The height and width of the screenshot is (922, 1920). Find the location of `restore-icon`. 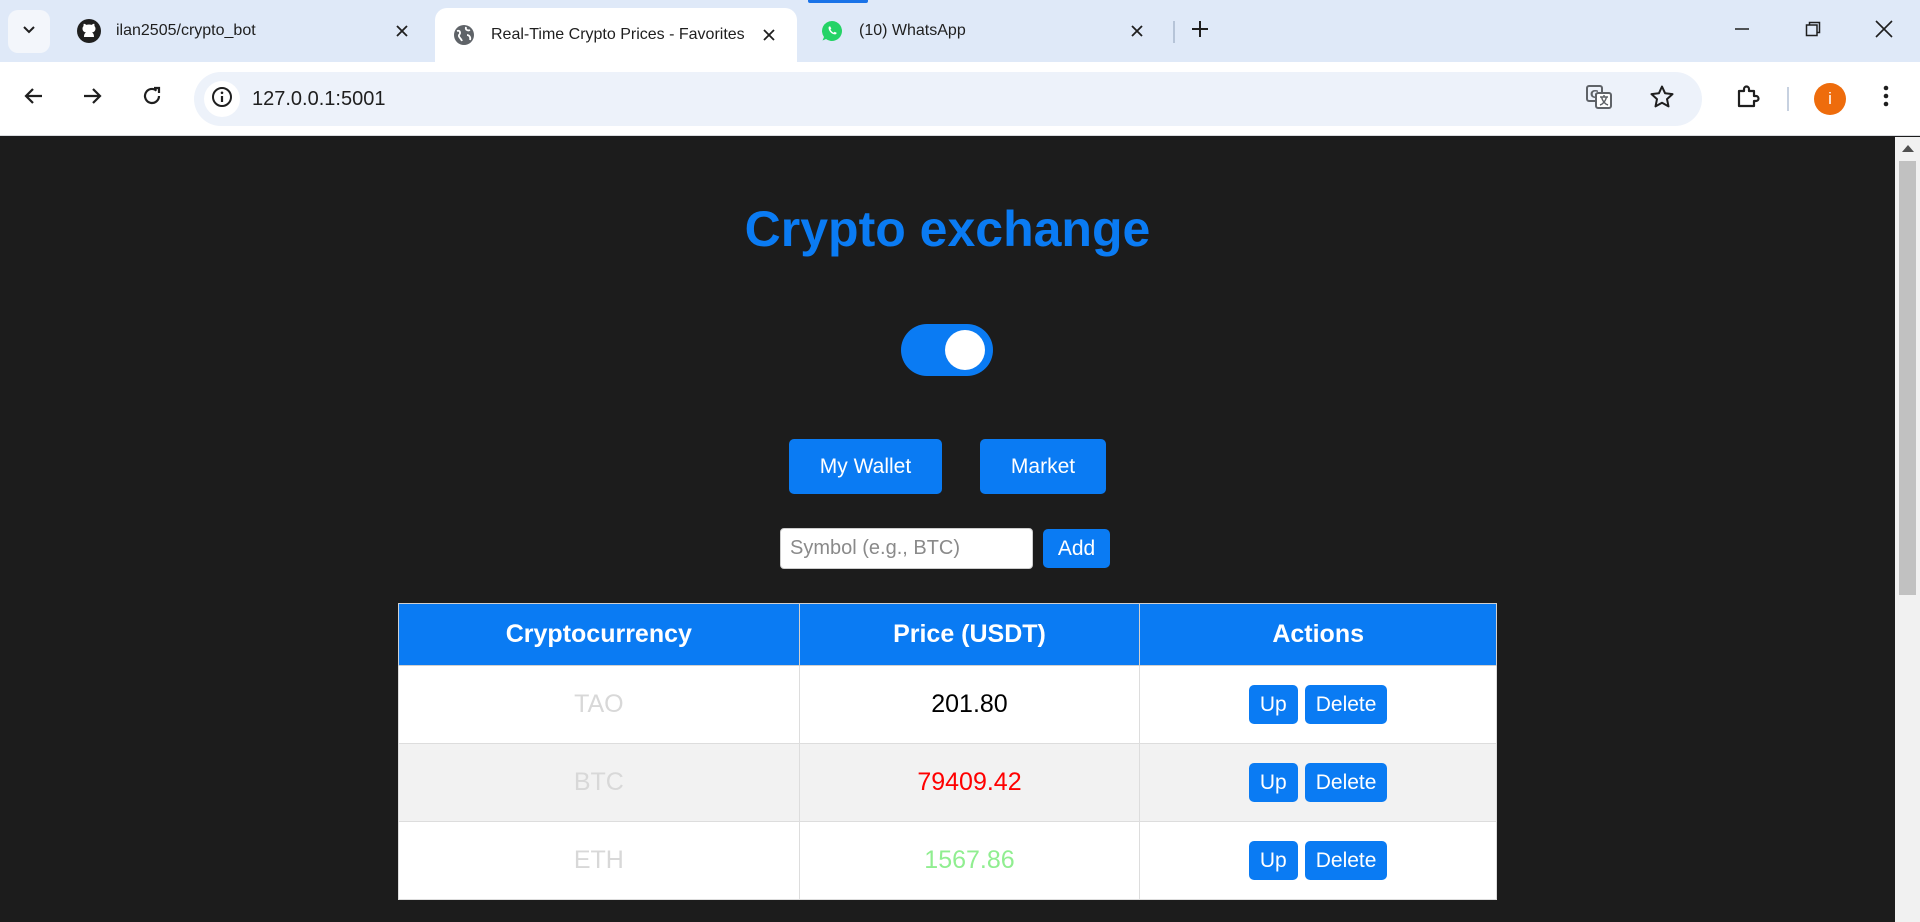

restore-icon is located at coordinates (1813, 31).